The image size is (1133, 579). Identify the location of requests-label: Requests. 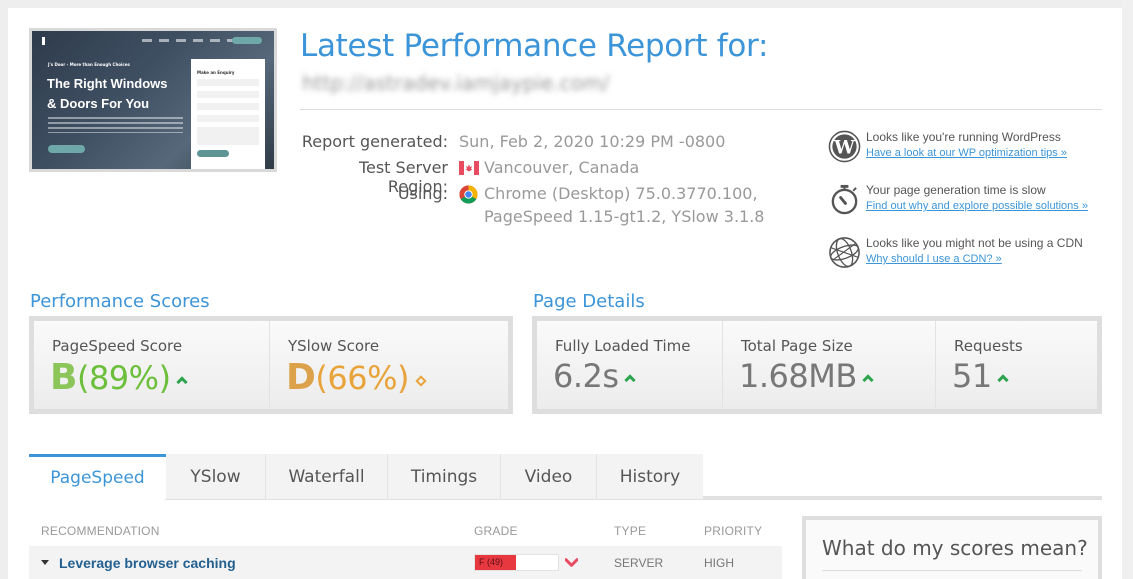
(988, 346).